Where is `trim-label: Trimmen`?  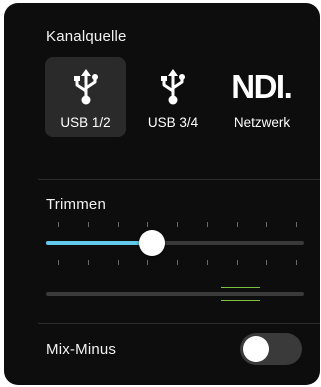
trim-label: Trimmen is located at coordinates (76, 204).